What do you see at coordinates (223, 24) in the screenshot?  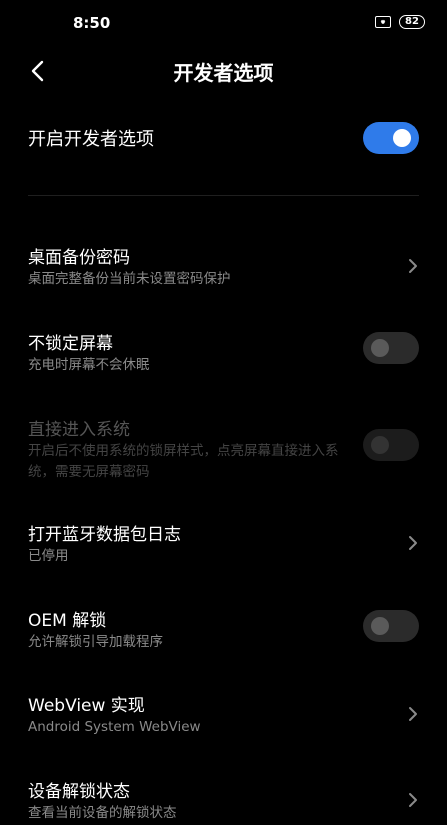 I see `status-bar: 8:50 82` at bounding box center [223, 24].